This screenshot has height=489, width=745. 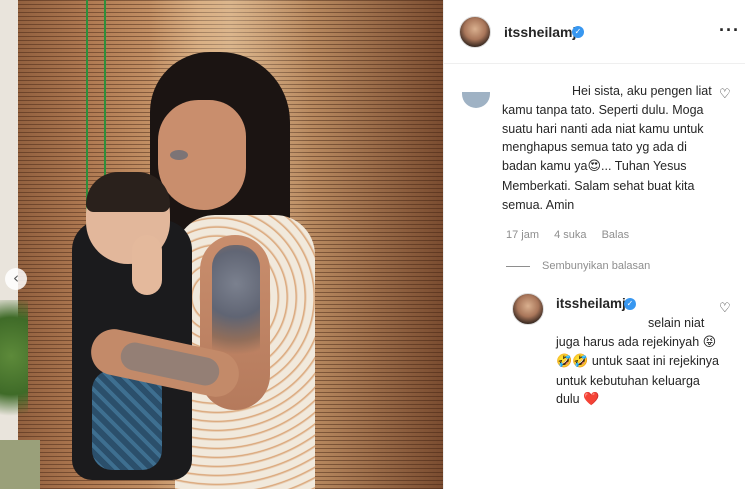 I want to click on red-heart-emoji: ❤️, so click(x=591, y=400).